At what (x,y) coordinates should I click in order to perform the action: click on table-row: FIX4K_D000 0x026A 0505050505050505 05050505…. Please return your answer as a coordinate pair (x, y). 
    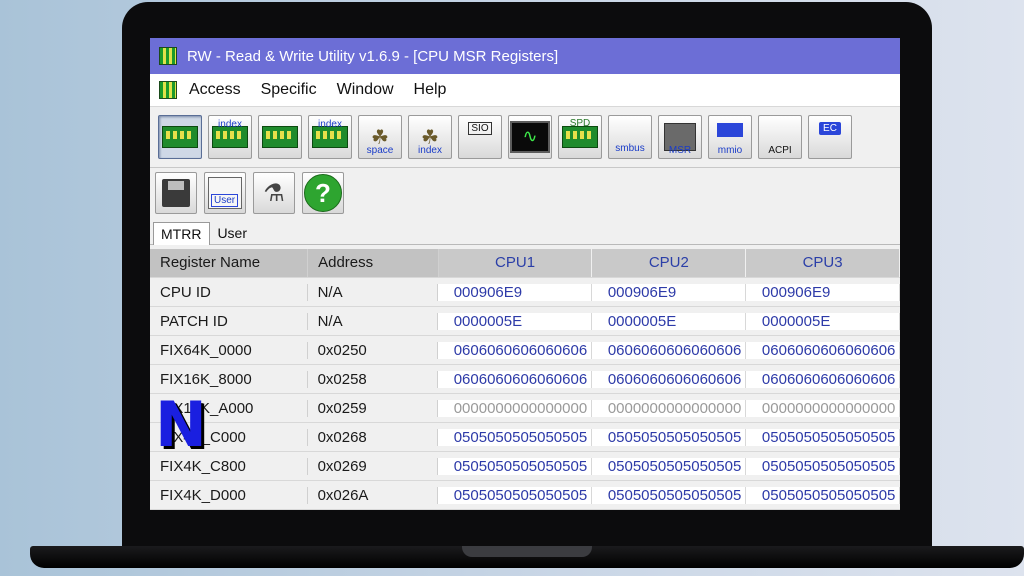
    Looking at the image, I should click on (525, 495).